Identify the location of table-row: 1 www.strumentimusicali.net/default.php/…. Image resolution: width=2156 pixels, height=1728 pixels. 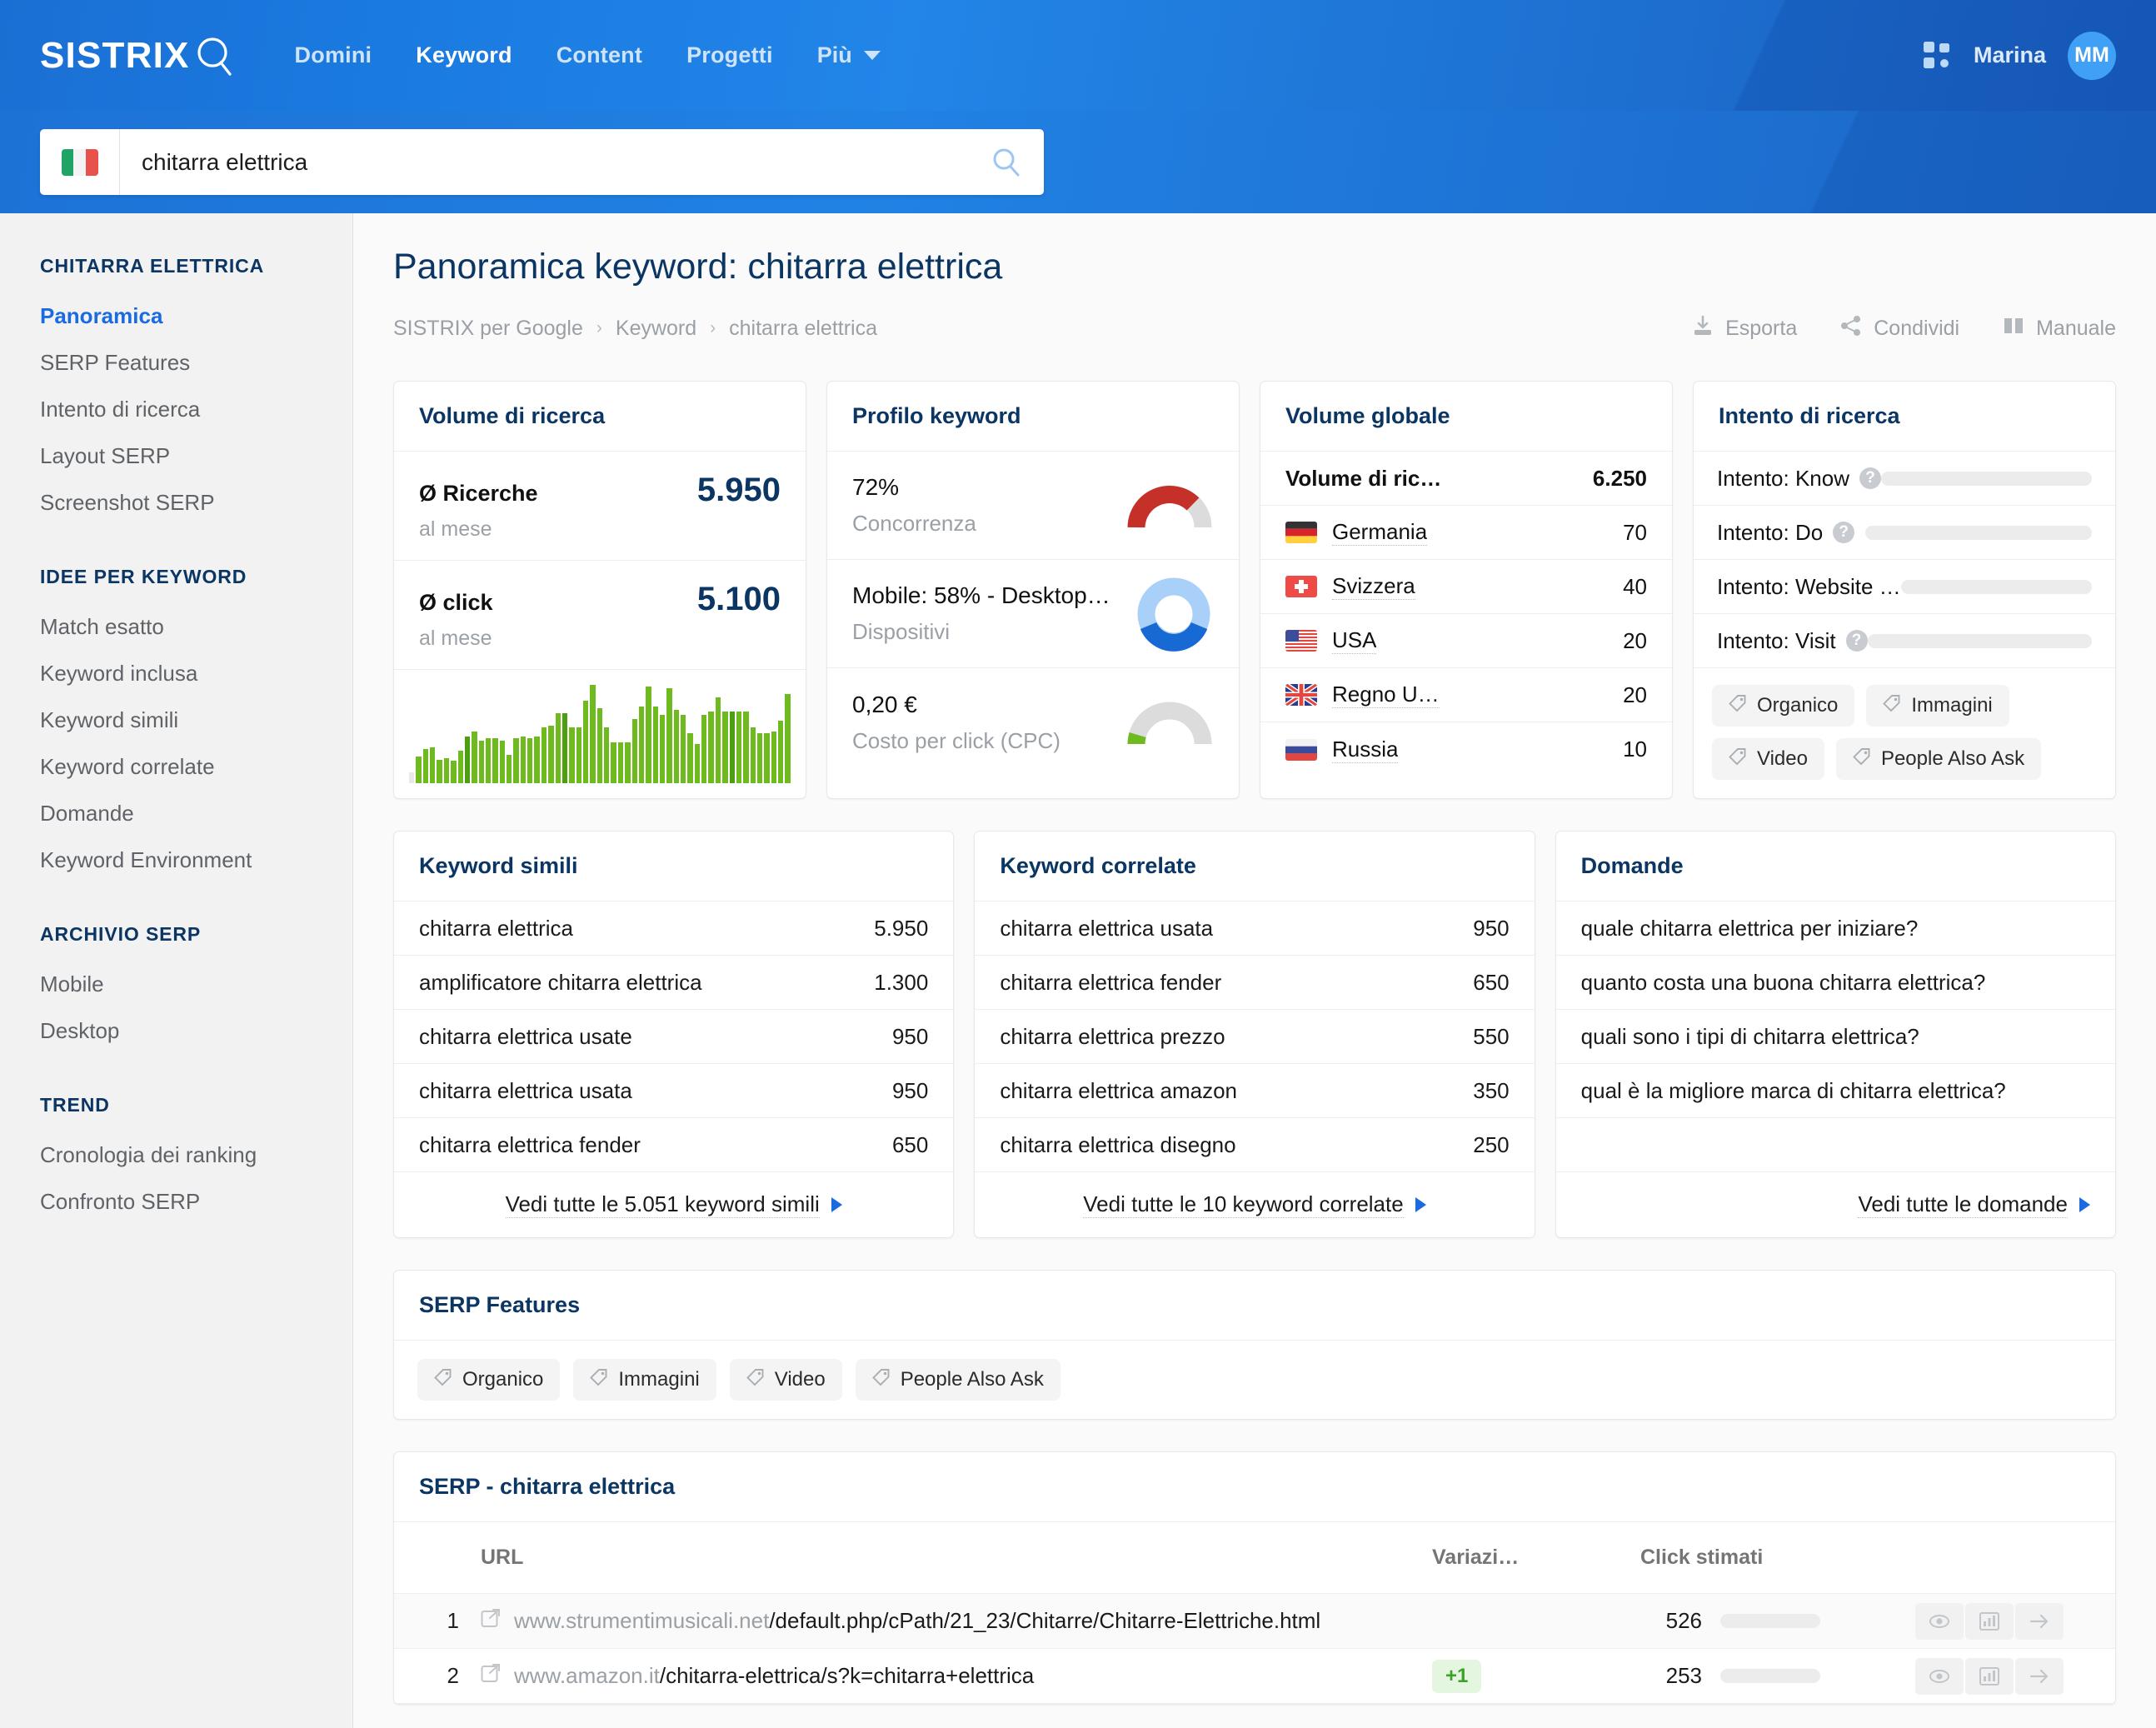
(1254, 1621).